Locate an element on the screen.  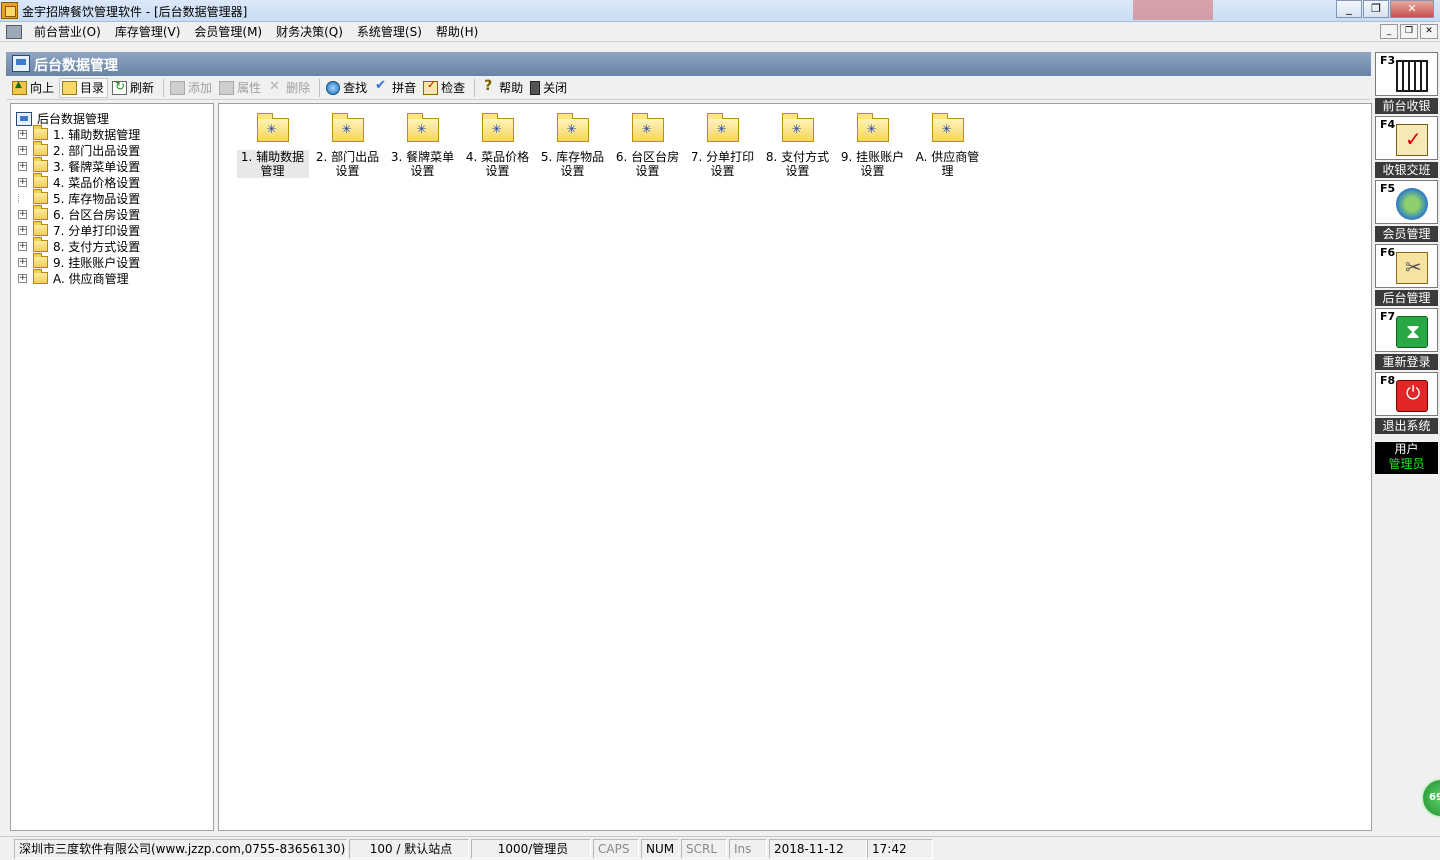
close-tool-button: 关闭 is located at coordinates (549, 88).